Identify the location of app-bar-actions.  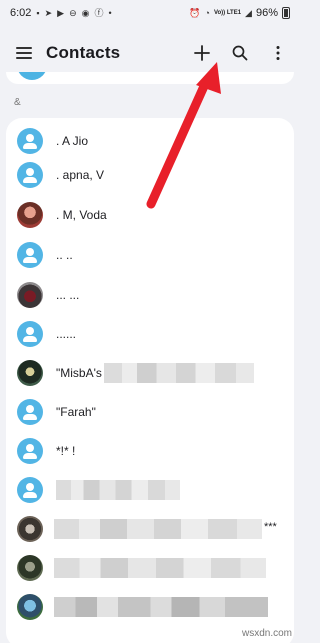
(240, 53).